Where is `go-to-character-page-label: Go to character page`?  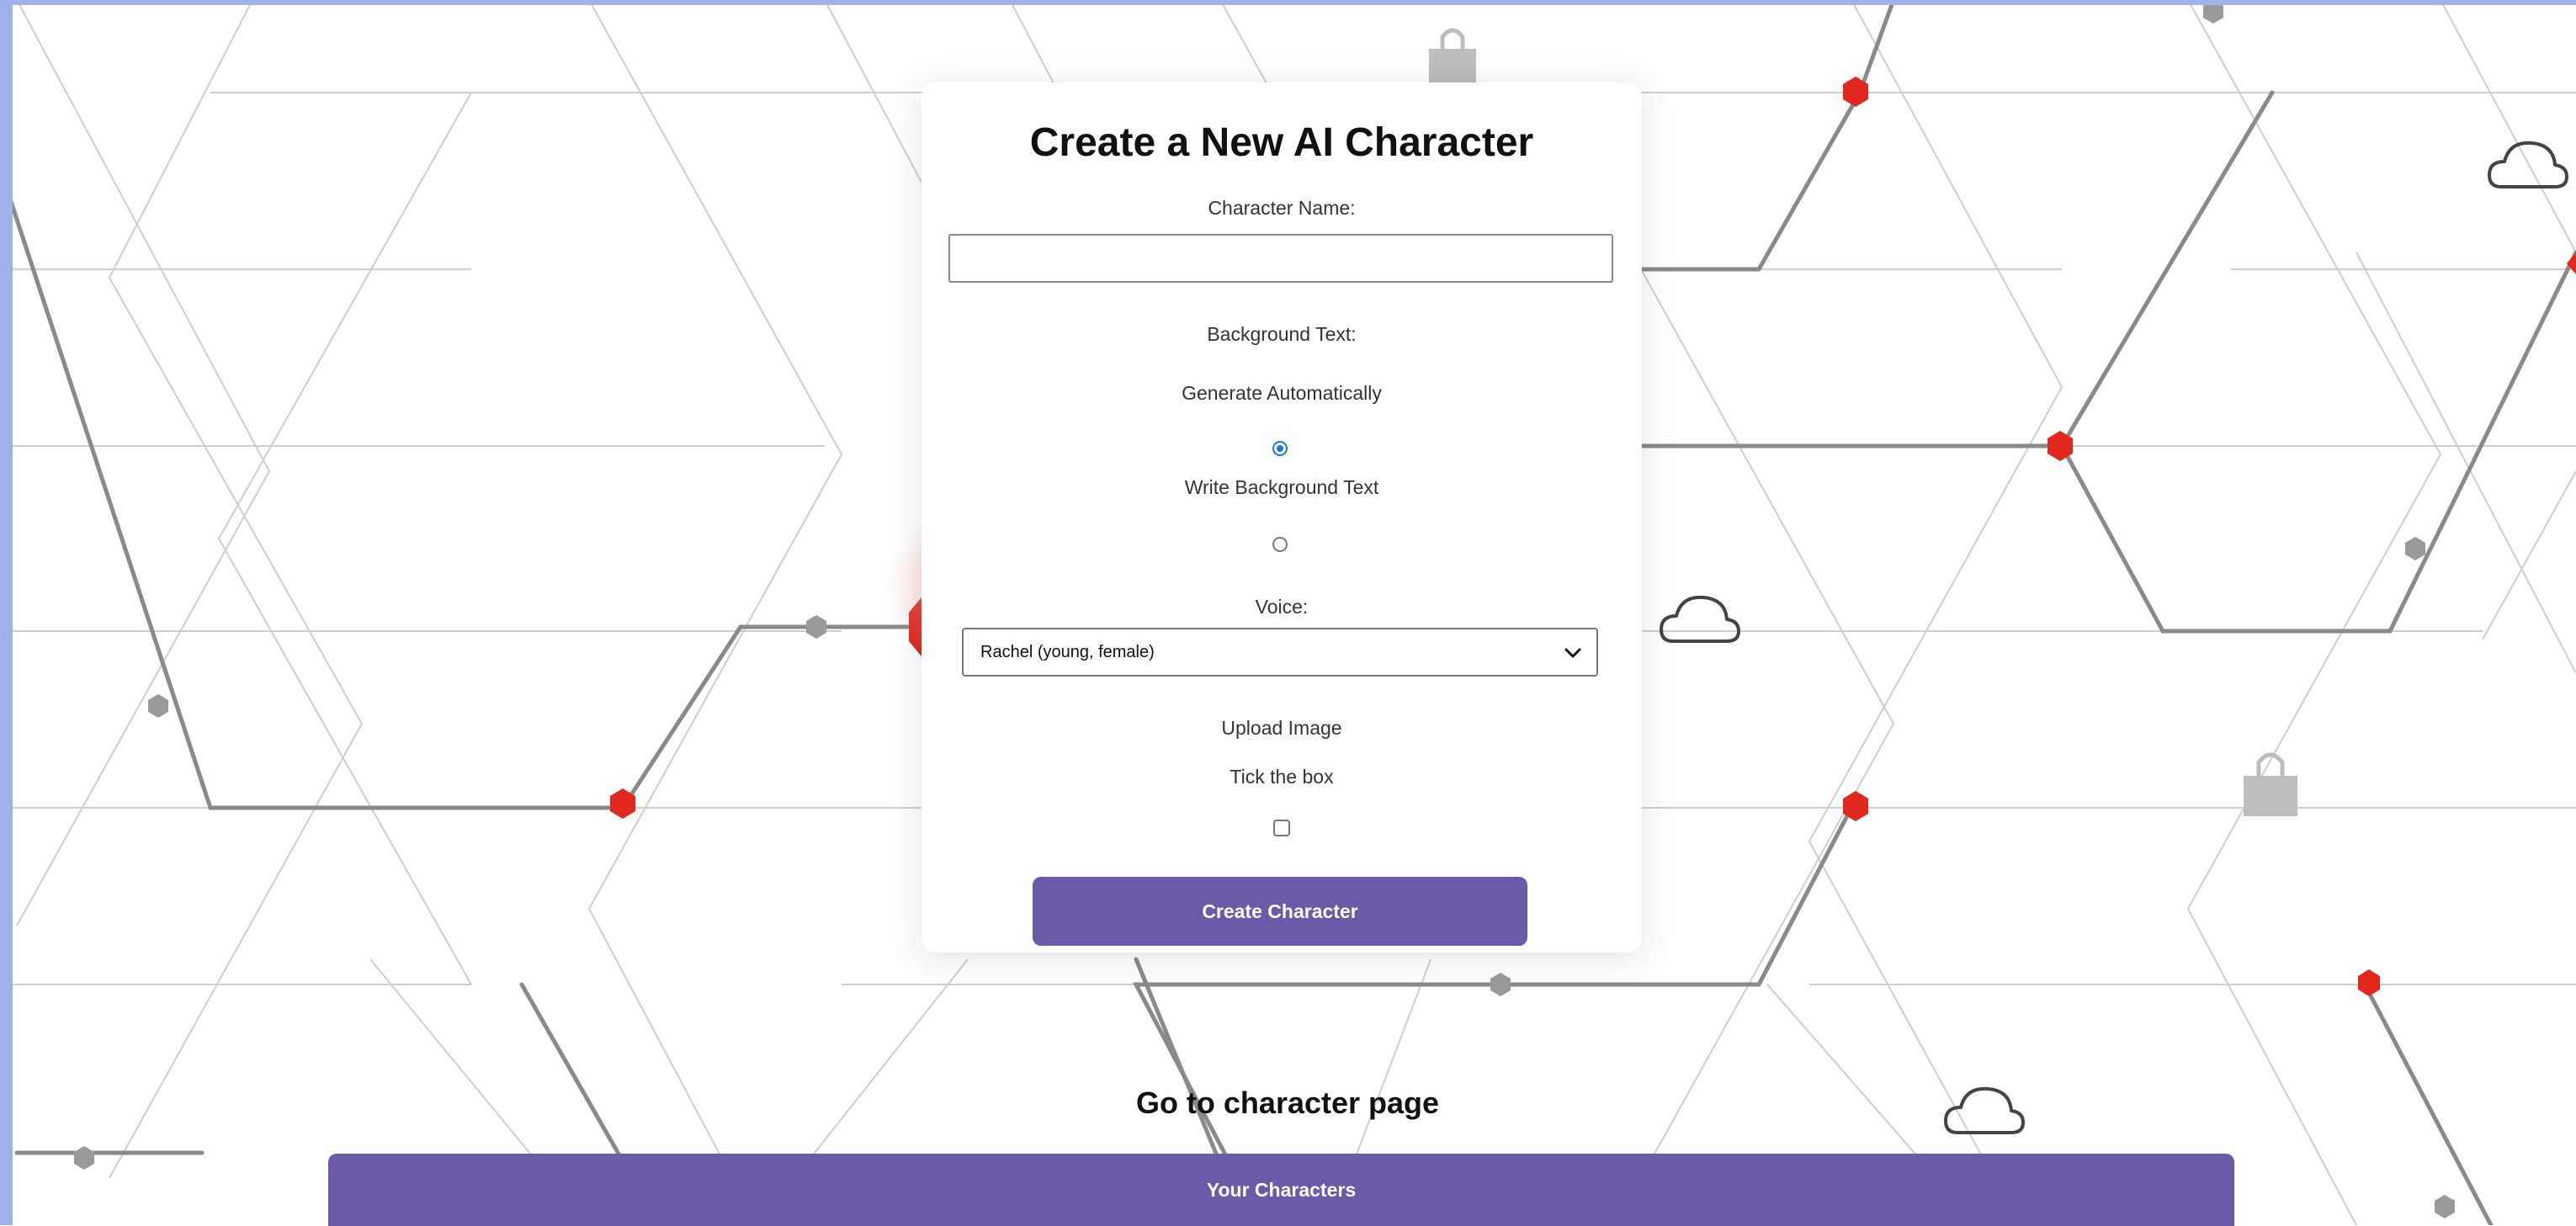 go-to-character-page-label: Go to character page is located at coordinates (1288, 1102).